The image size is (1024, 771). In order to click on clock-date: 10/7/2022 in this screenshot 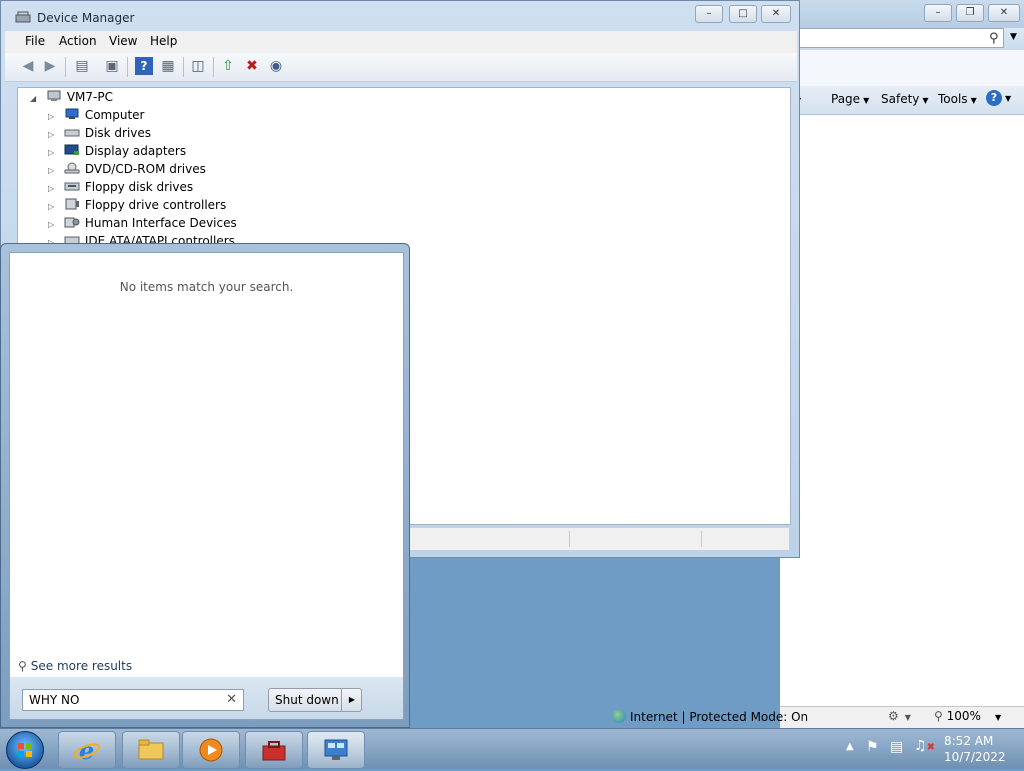, I will do `click(975, 757)`.